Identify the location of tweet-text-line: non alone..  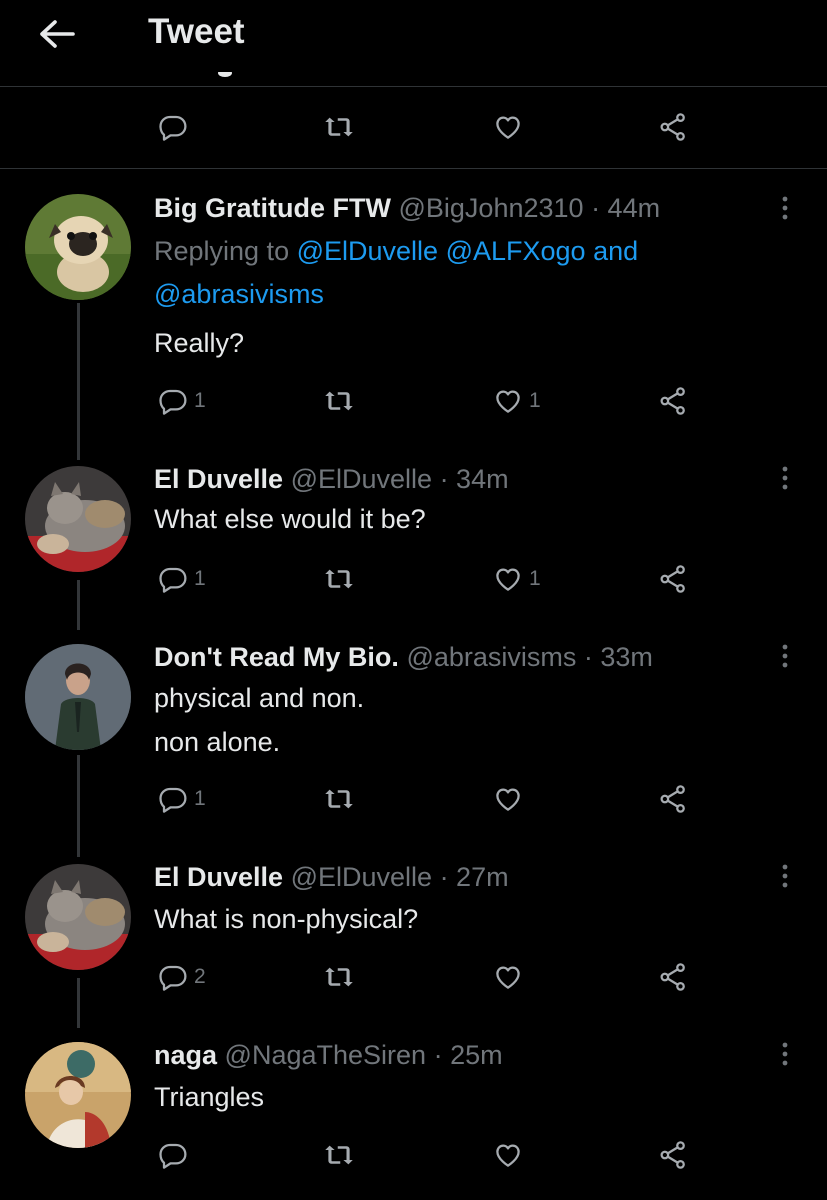
(217, 742).